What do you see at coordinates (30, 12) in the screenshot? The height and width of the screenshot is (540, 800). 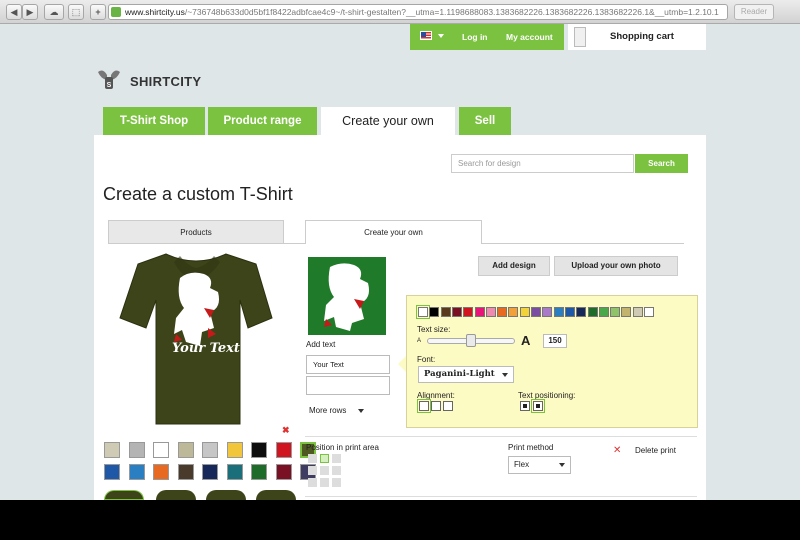 I see `forward-icon: ▶` at bounding box center [30, 12].